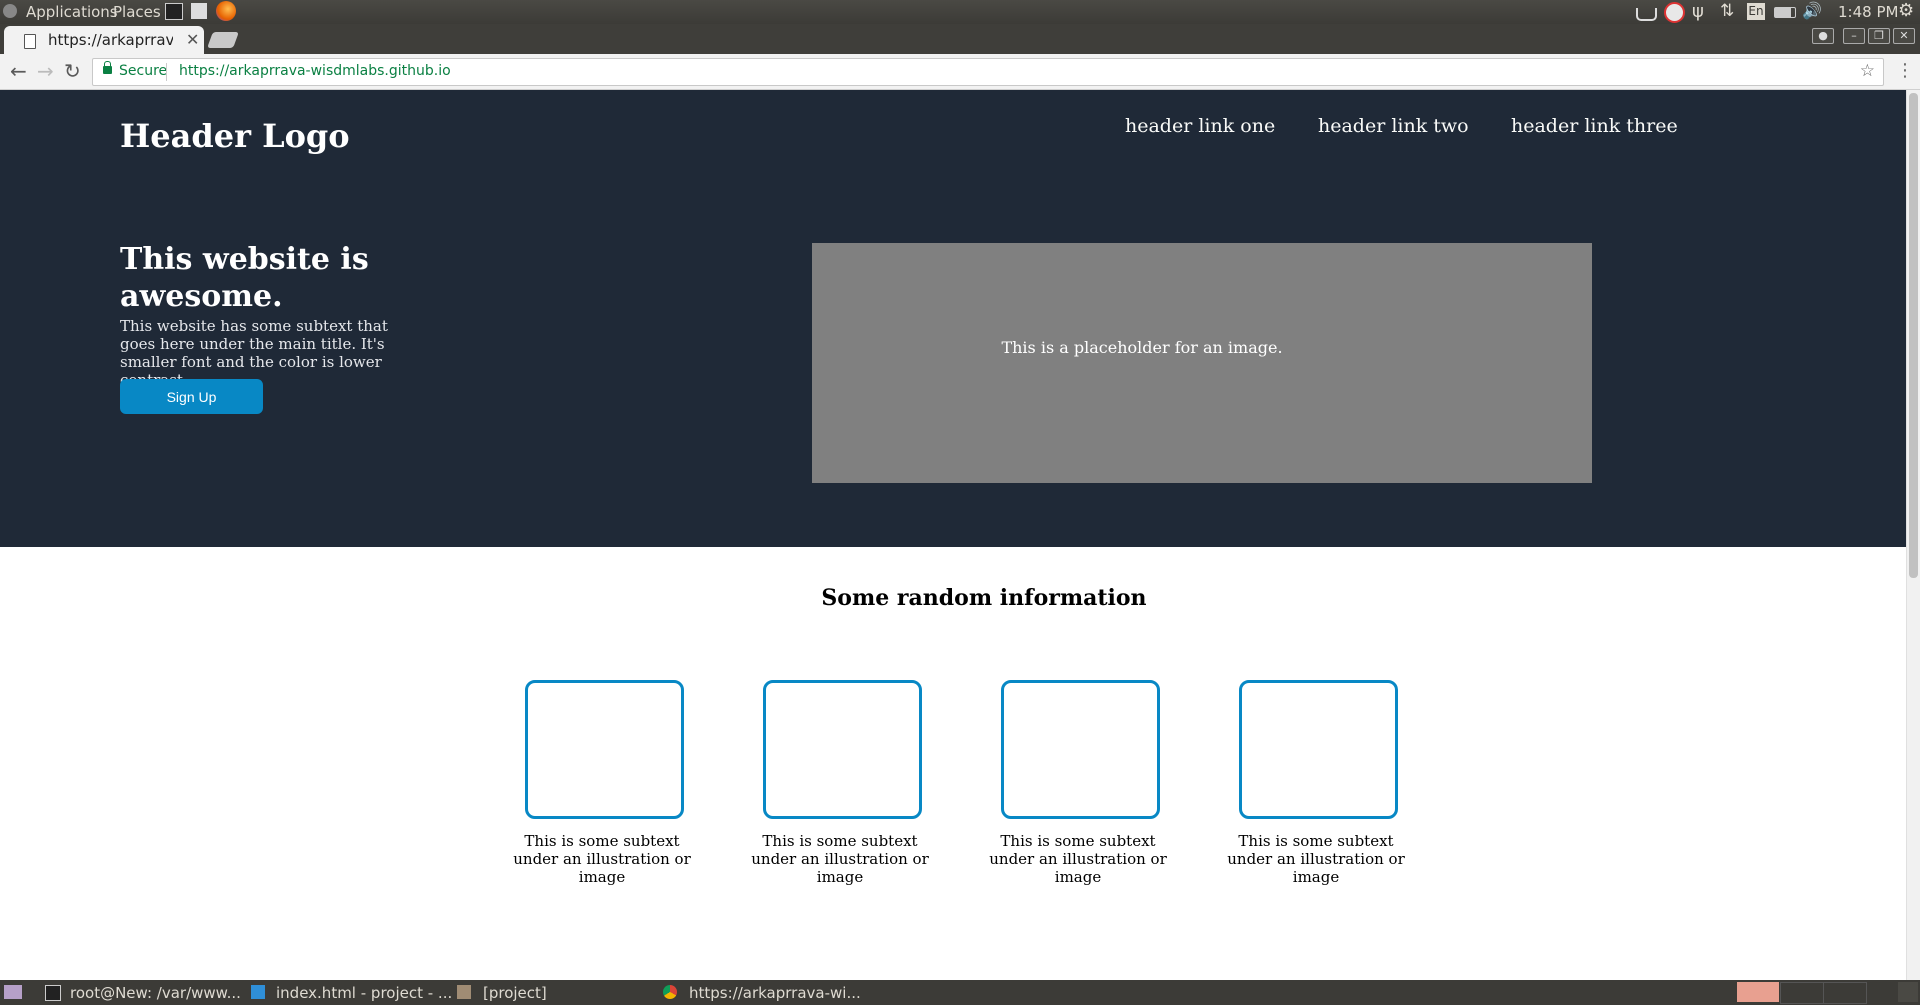  What do you see at coordinates (191, 396) in the screenshot?
I see `sign-up-button: Sign Up` at bounding box center [191, 396].